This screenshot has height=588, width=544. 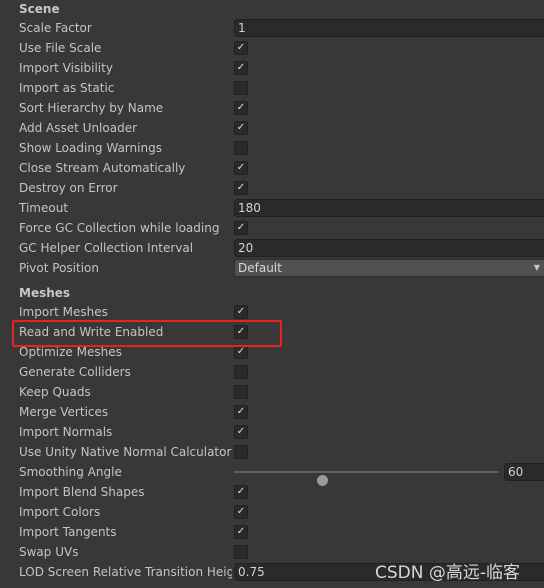 I want to click on row-generate-colliders: Generate Colliders, so click(x=272, y=372).